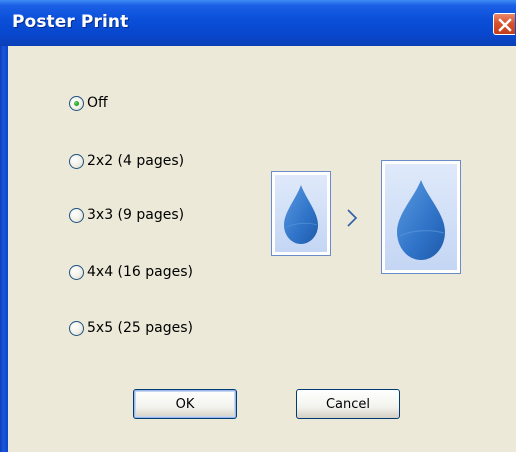  I want to click on preview-page-normal, so click(301, 213).